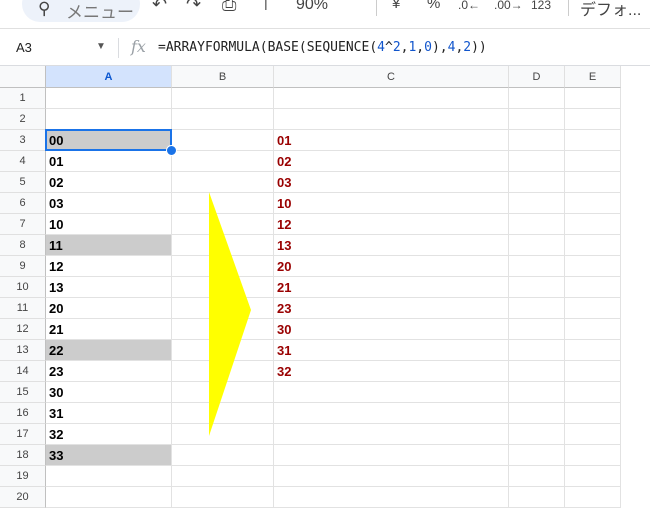 The height and width of the screenshot is (508, 650). I want to click on cell-a5: 02, so click(109, 182).